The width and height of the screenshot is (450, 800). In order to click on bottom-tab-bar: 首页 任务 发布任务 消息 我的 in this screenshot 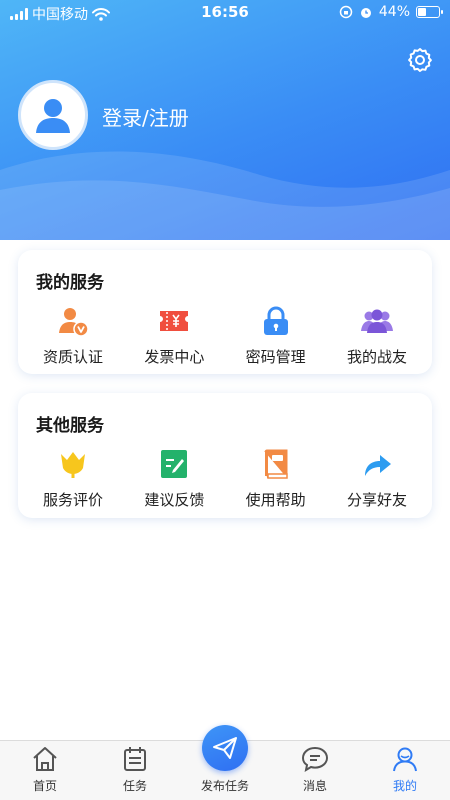, I will do `click(225, 762)`.